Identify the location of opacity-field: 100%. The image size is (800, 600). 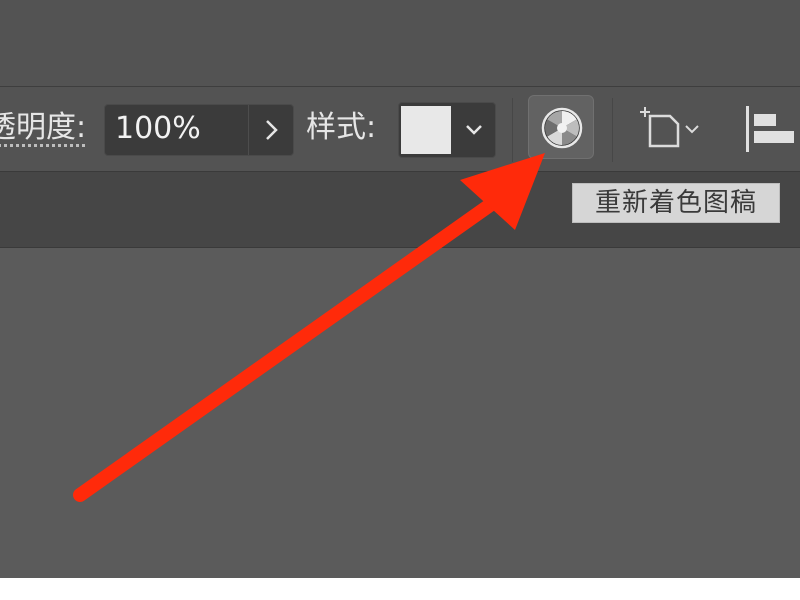
(199, 130).